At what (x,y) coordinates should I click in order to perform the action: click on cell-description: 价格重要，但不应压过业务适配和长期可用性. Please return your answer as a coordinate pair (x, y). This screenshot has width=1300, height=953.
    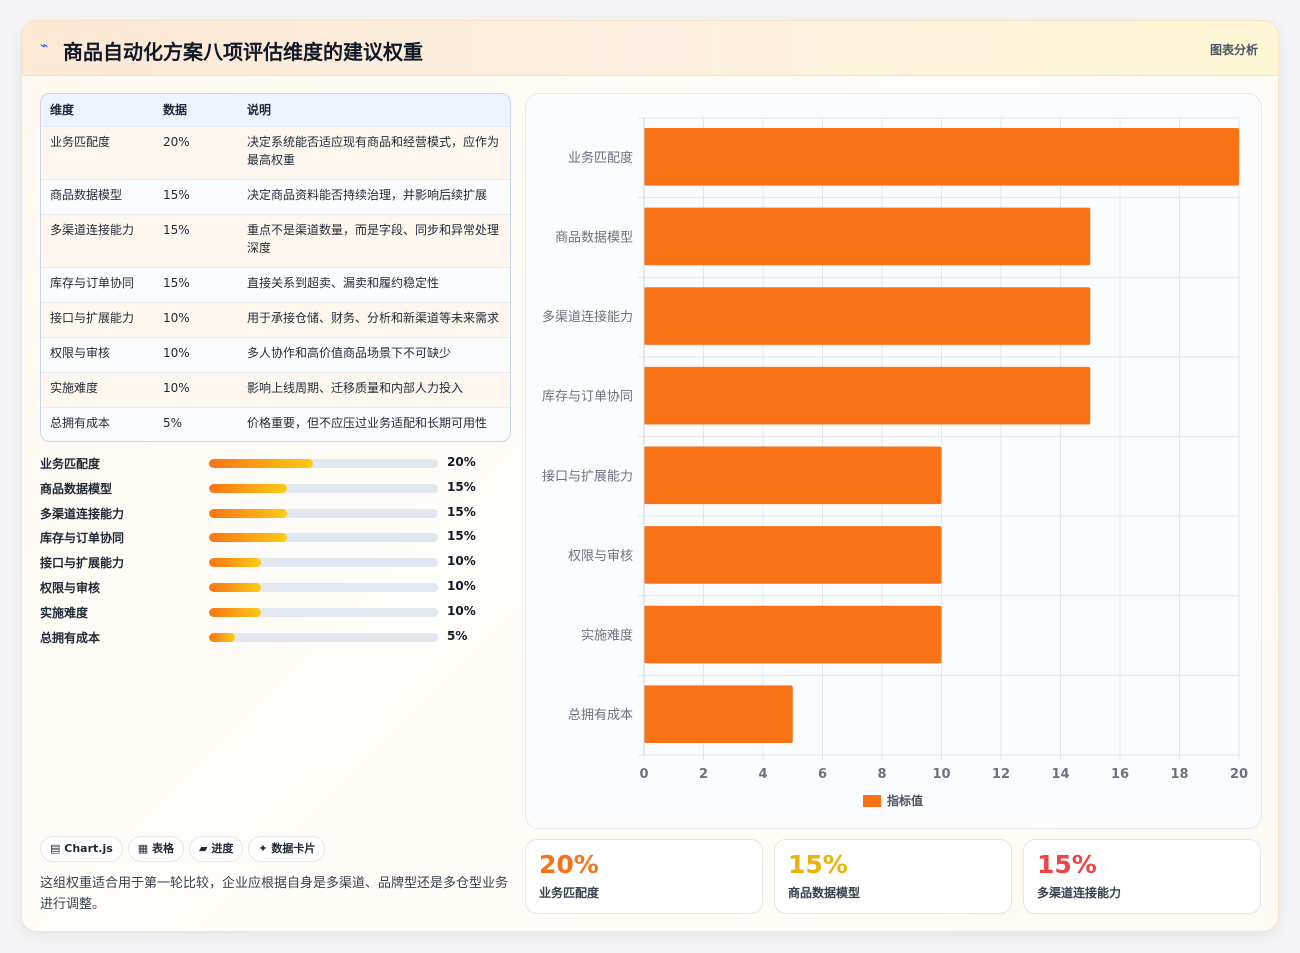
    Looking at the image, I should click on (374, 423).